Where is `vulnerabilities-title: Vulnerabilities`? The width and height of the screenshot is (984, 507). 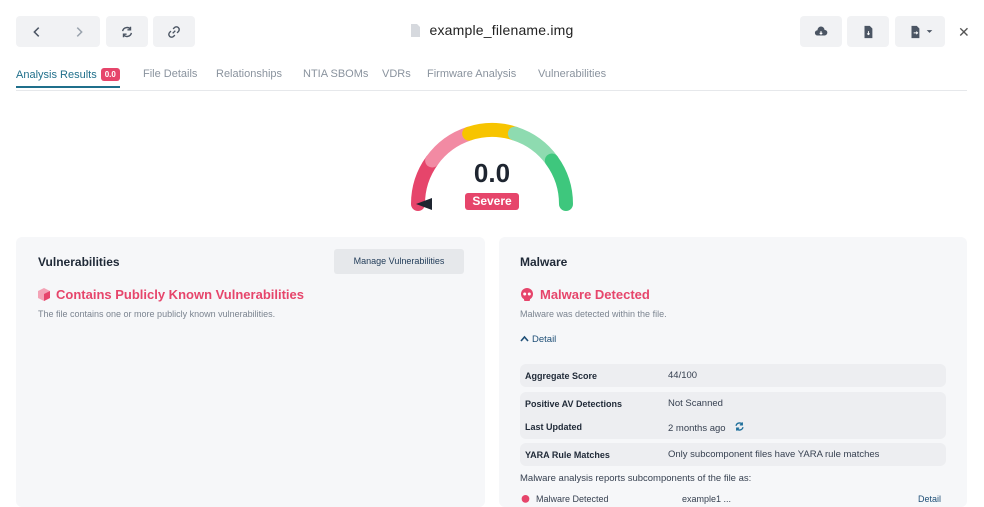 vulnerabilities-title: Vulnerabilities is located at coordinates (79, 262).